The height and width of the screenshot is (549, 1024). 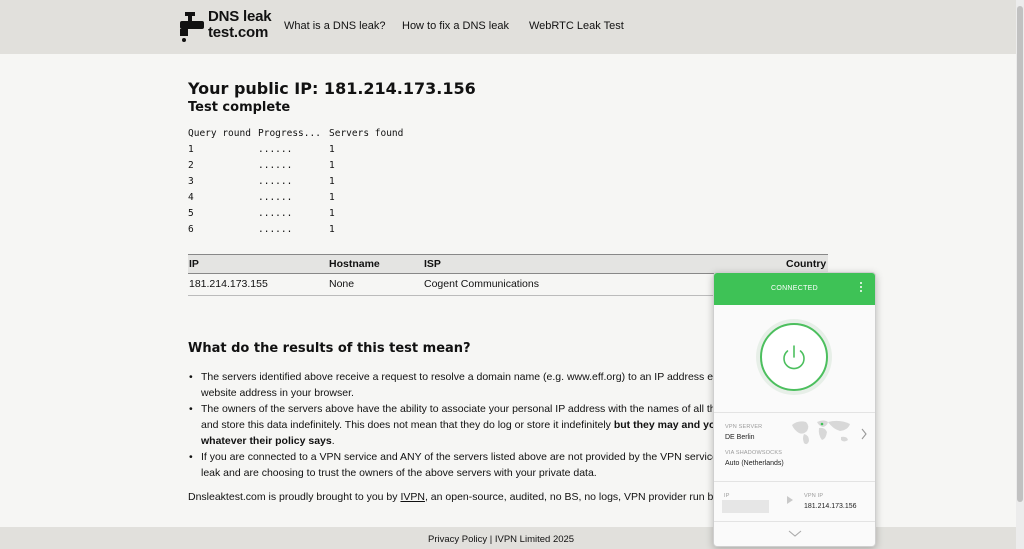 I want to click on nav-webrtc-test: WebRTC Leak Test, so click(x=576, y=26).